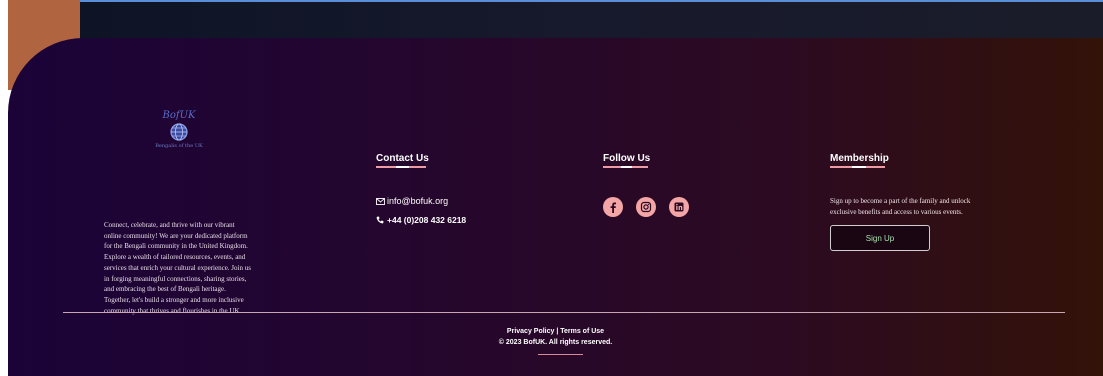 This screenshot has height=376, width=1103. I want to click on copyright-text: © 2023 BofUK. All rights reserved., so click(555, 342).